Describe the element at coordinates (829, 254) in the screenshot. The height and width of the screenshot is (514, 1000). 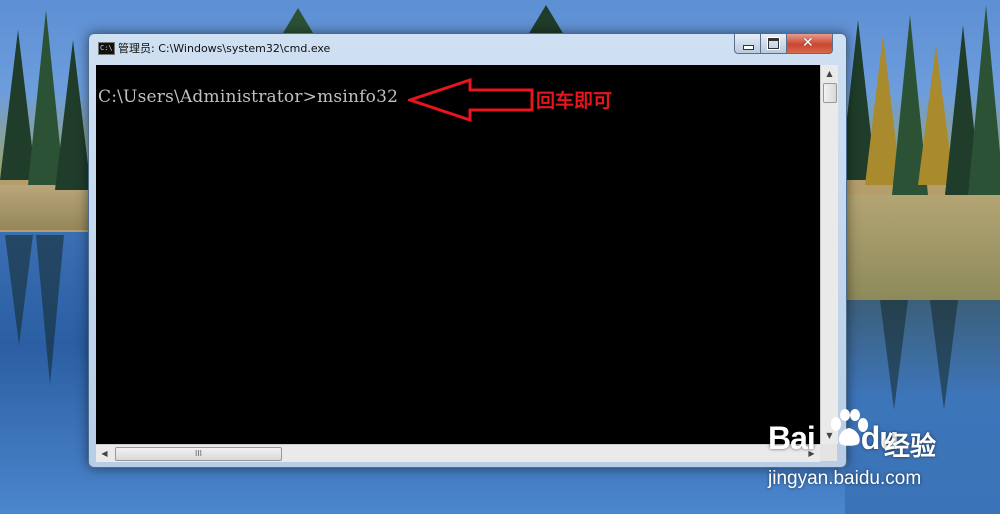
I see `vertical-scrollbar: ▲ ▼` at that location.